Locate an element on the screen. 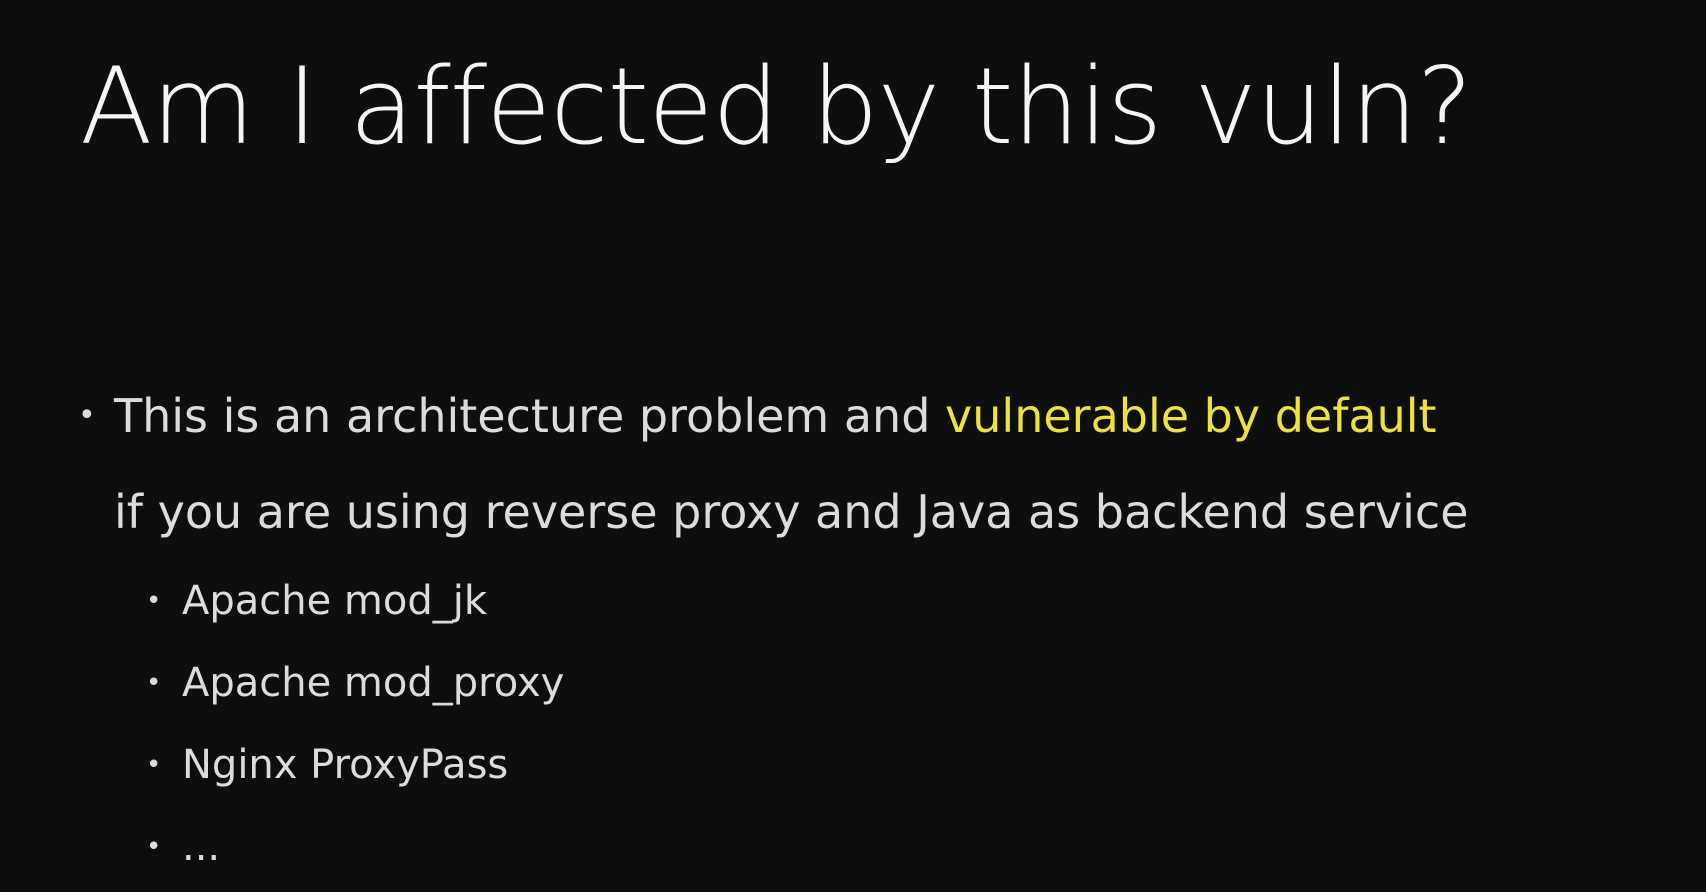 The height and width of the screenshot is (892, 1706). sub-bullet-text: Nginx ProxyPass is located at coordinates (345, 765).